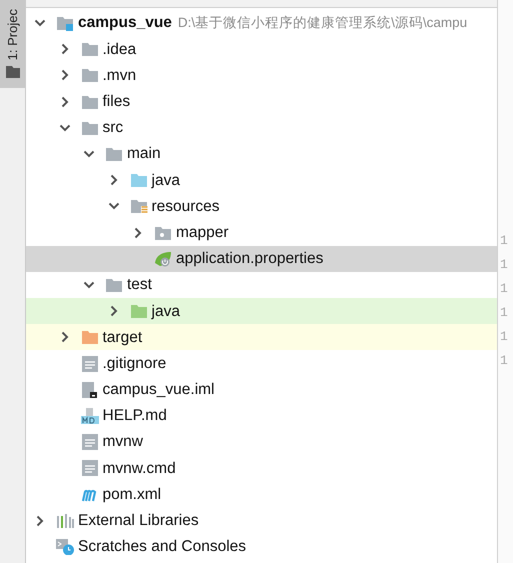  Describe the element at coordinates (261, 75) in the screenshot. I see `tree-row: .mvn` at that location.